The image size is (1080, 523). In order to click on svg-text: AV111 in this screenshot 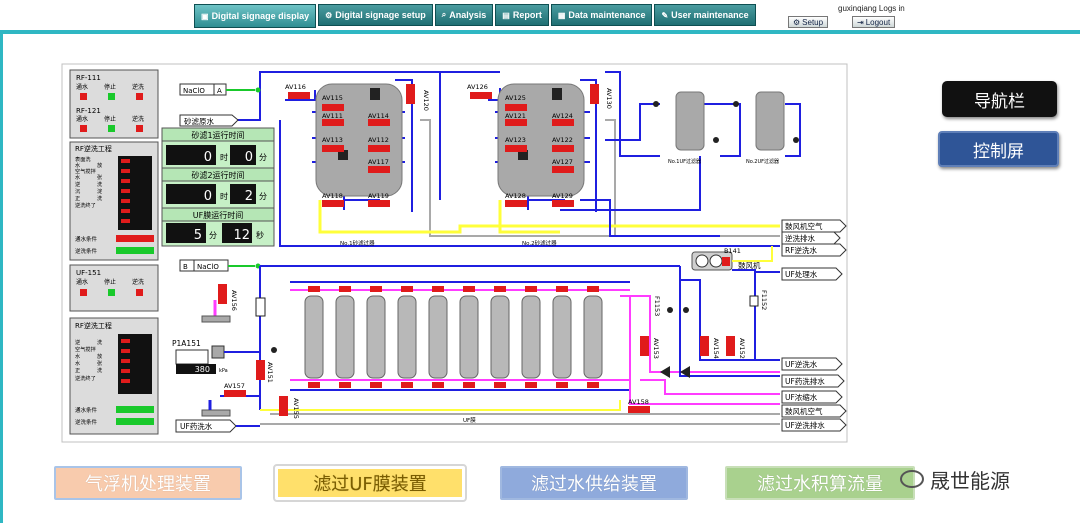, I will do `click(332, 116)`.